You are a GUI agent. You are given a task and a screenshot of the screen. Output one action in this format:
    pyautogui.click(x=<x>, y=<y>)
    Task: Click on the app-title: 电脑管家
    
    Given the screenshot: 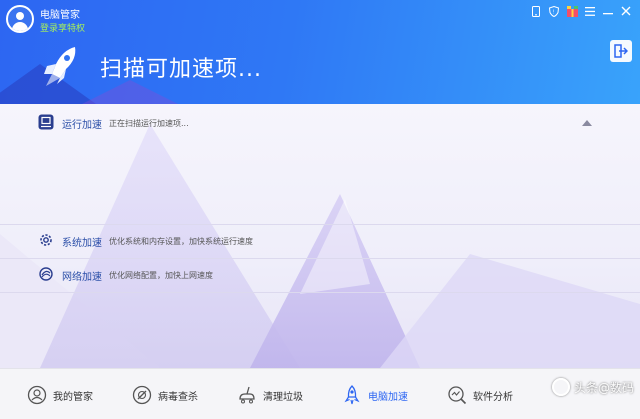 What is the action you would take?
    pyautogui.click(x=60, y=15)
    